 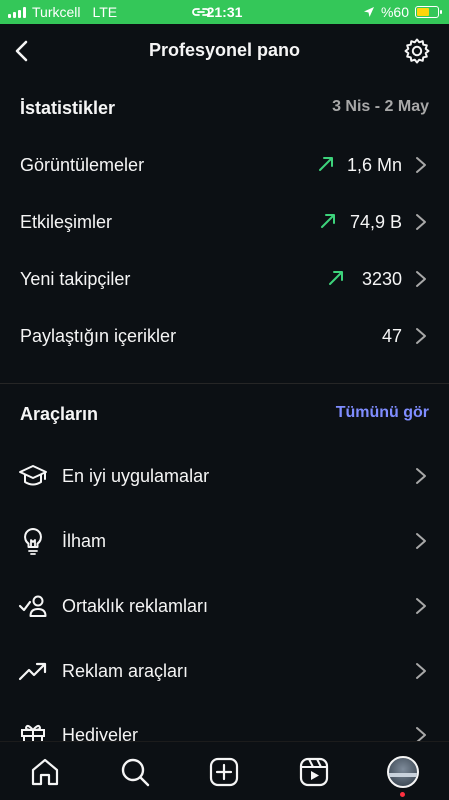 I want to click on stat-label: Paylaştığın içerikler, so click(x=98, y=336).